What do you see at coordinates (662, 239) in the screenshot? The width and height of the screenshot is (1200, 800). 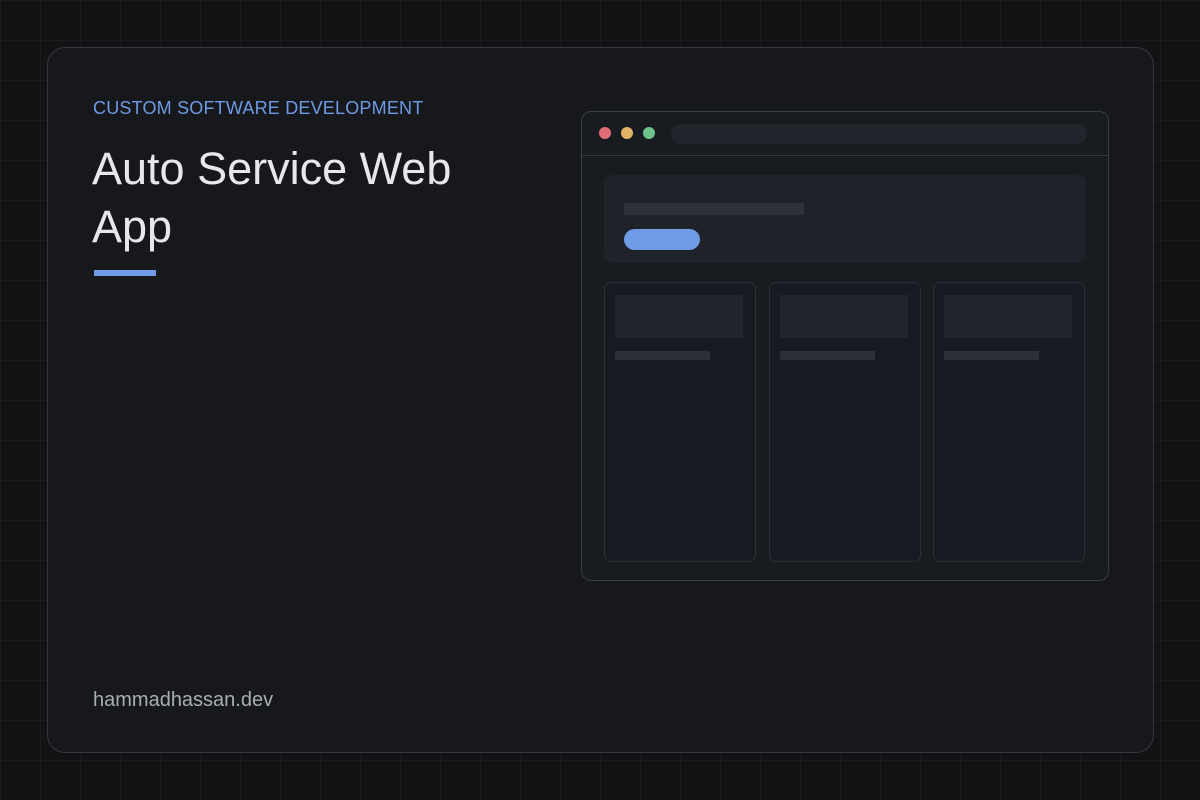 I see `mockup-hero-button` at bounding box center [662, 239].